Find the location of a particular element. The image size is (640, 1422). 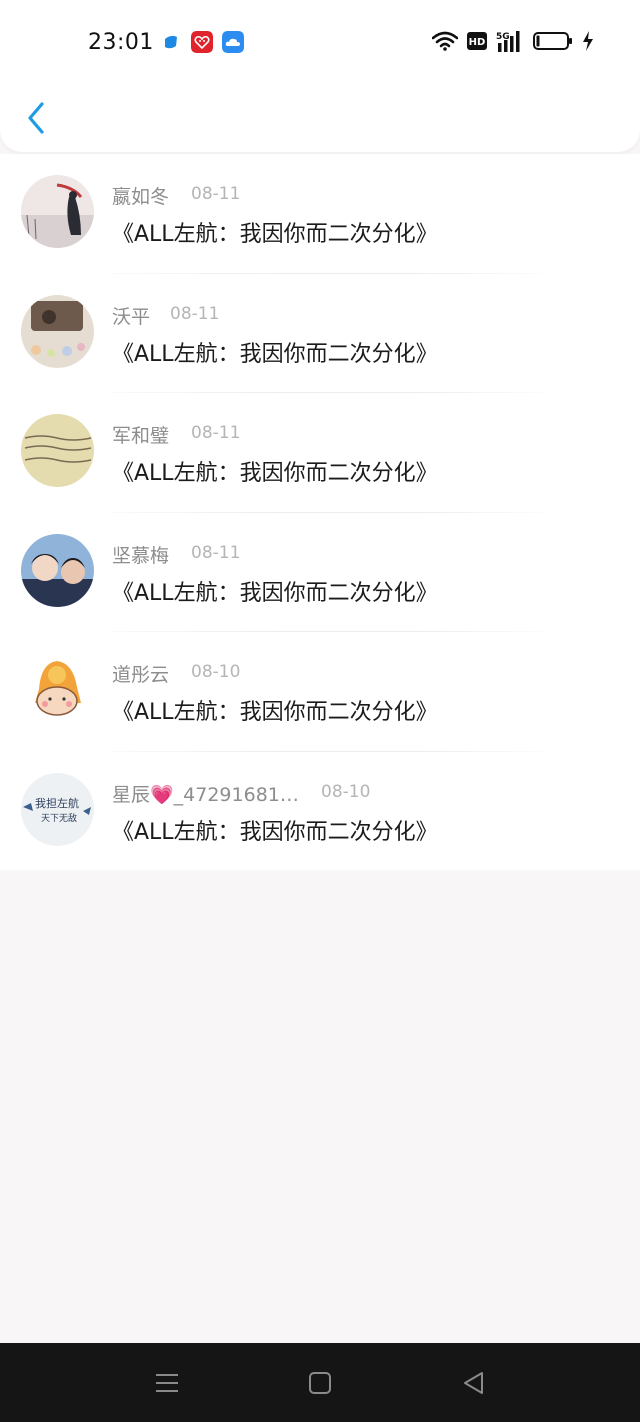

comment-username: 坚慕梅 is located at coordinates (140, 554).